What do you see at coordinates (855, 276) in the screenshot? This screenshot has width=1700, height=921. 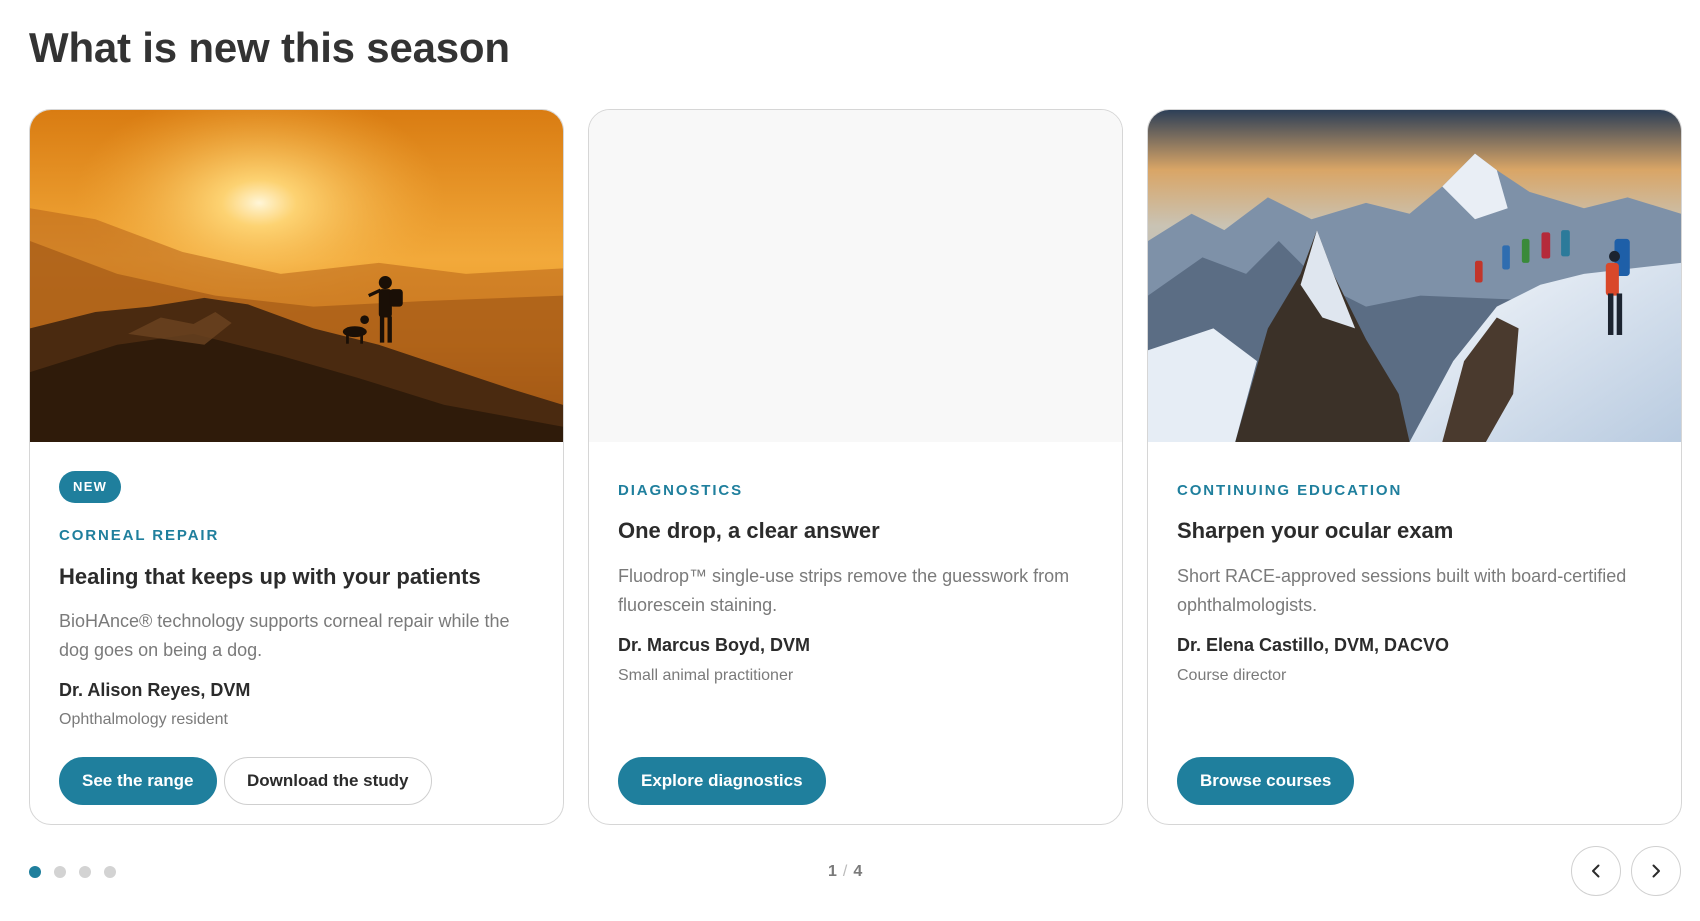 I see `card-image-placeholder` at bounding box center [855, 276].